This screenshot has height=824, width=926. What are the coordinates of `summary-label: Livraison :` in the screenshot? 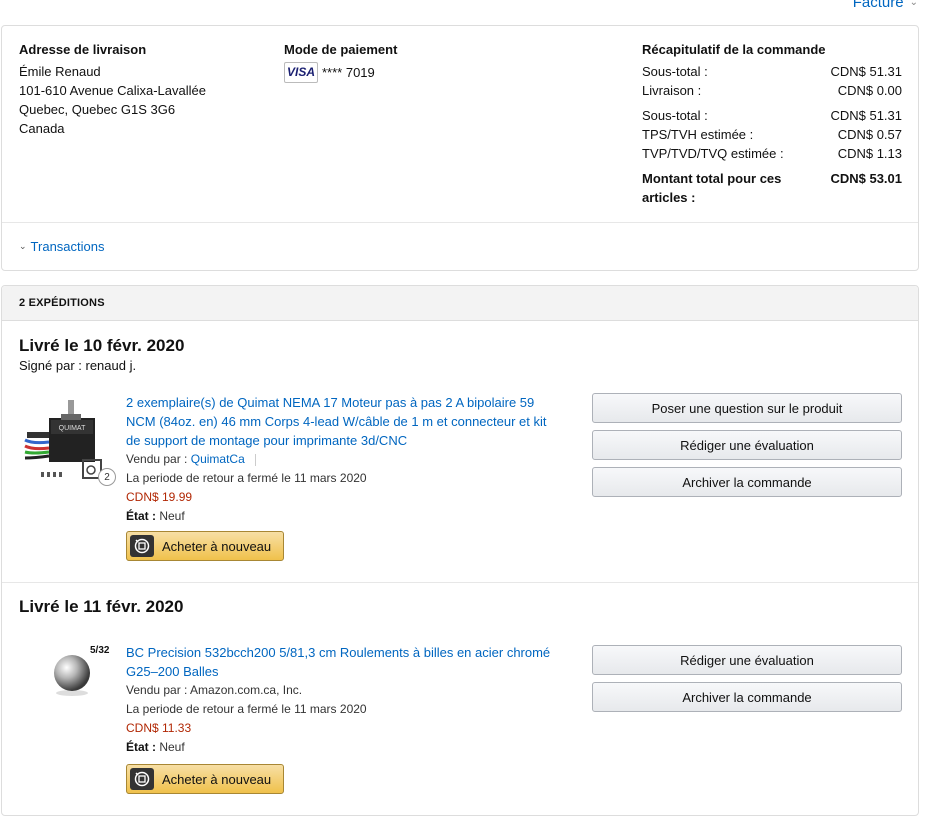 It's located at (672, 90).